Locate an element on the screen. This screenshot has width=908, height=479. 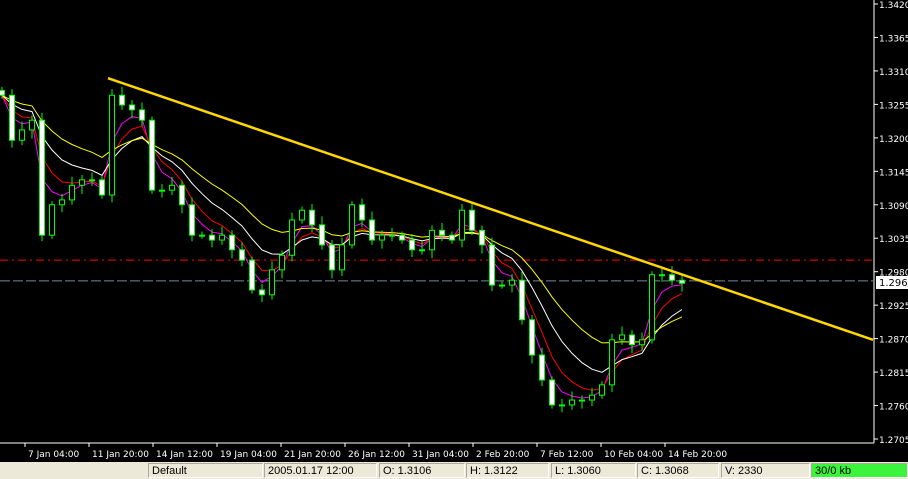
price-tick-label: 1.3365 is located at coordinates (893, 39).